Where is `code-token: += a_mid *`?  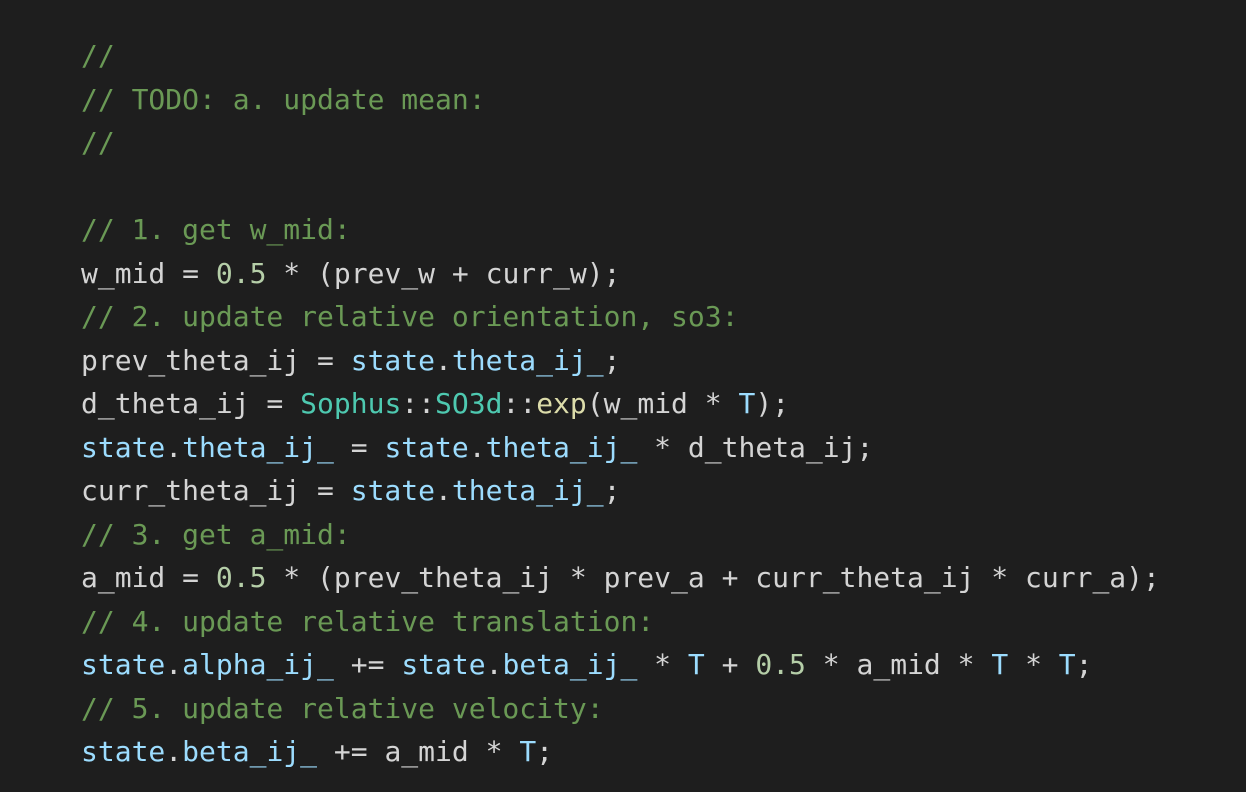
code-token: += a_mid * is located at coordinates (418, 751).